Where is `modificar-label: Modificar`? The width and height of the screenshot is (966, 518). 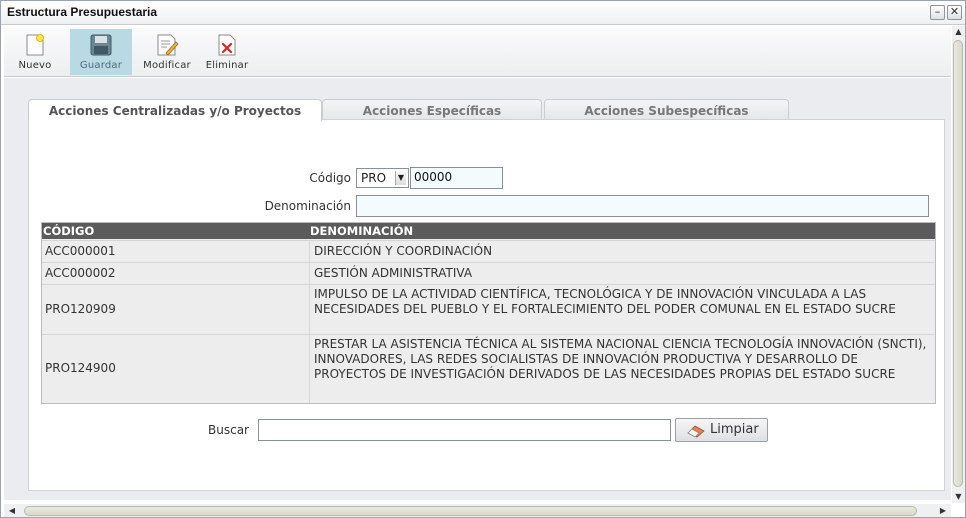
modificar-label: Modificar is located at coordinates (167, 65).